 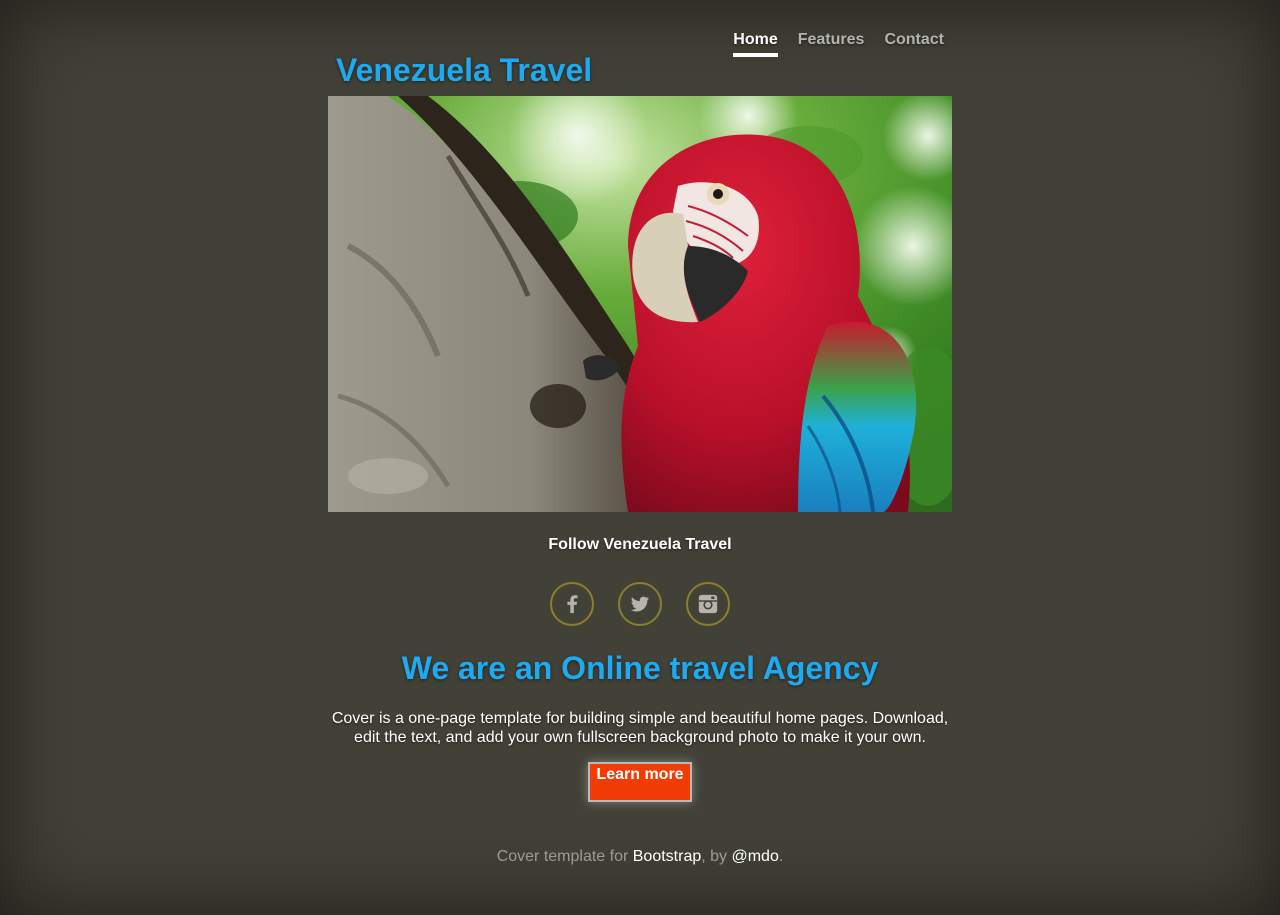 I want to click on mdo-link: @mdo, so click(x=754, y=856).